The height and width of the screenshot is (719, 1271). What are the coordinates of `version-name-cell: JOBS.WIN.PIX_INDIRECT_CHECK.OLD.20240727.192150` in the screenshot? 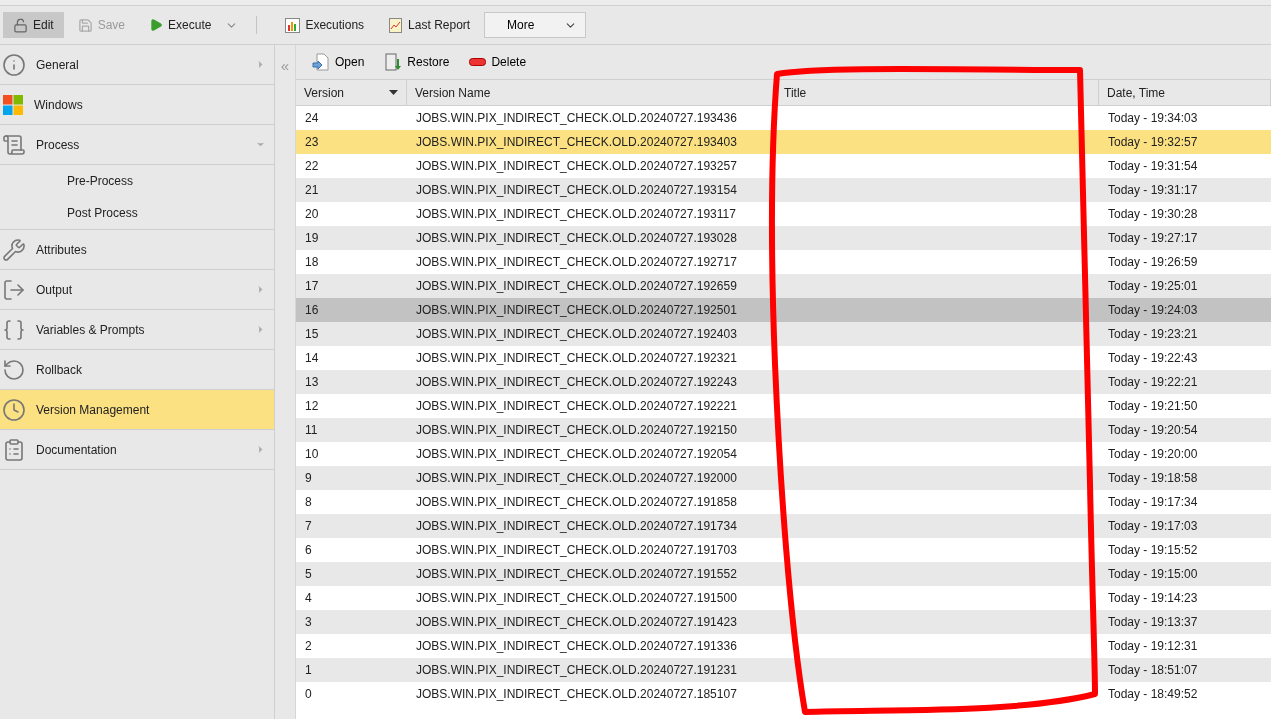 It's located at (591, 430).